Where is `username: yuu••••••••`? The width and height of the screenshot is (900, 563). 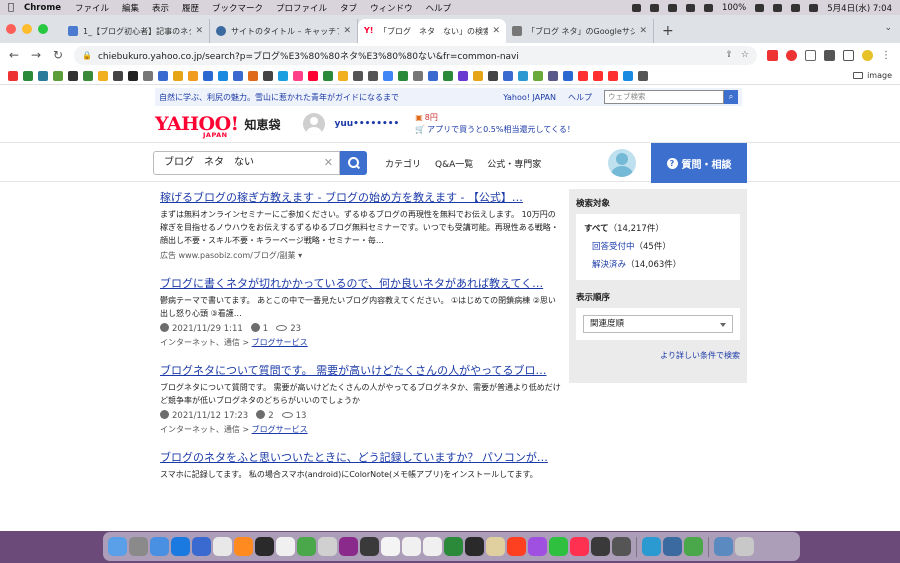 username: yuu•••••••• is located at coordinates (367, 124).